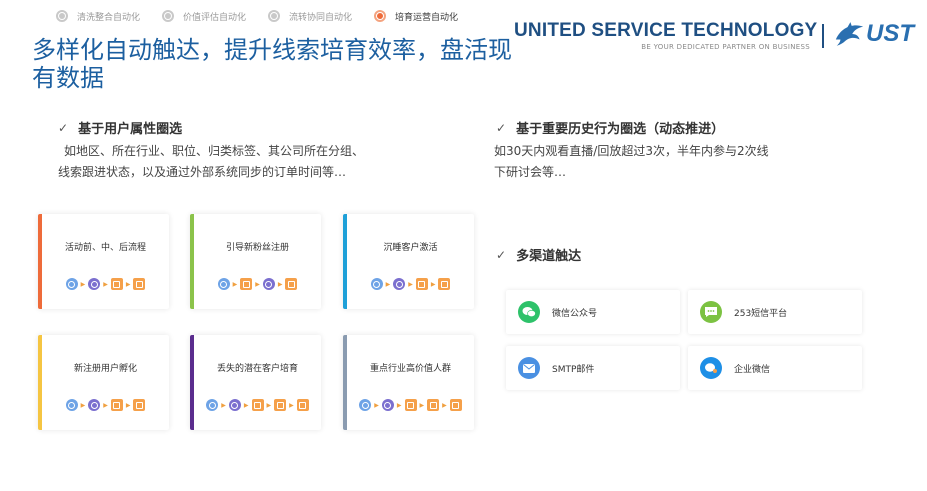 The height and width of the screenshot is (491, 927). I want to click on feature-multichannel-title: 多渠道触达, so click(549, 256).